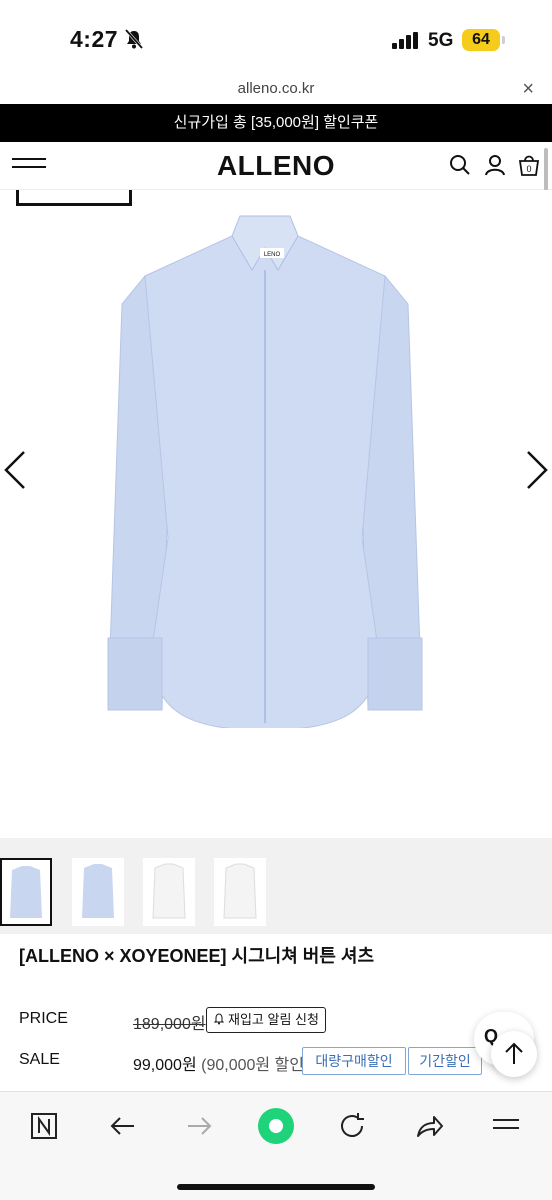 The width and height of the screenshot is (552, 1200). What do you see at coordinates (39, 1059) in the screenshot?
I see `sale-label: SALE` at bounding box center [39, 1059].